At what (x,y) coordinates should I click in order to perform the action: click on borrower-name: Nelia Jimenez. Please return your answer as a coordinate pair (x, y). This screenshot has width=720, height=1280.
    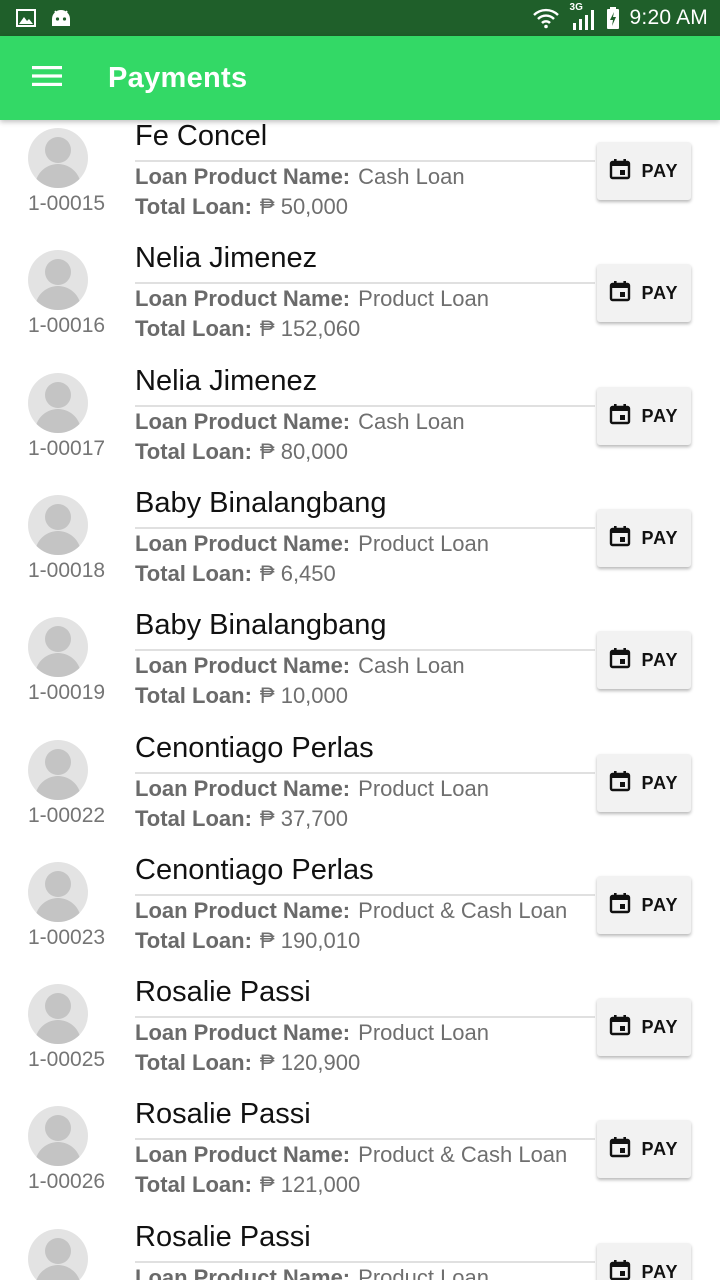
    Looking at the image, I should click on (226, 381).